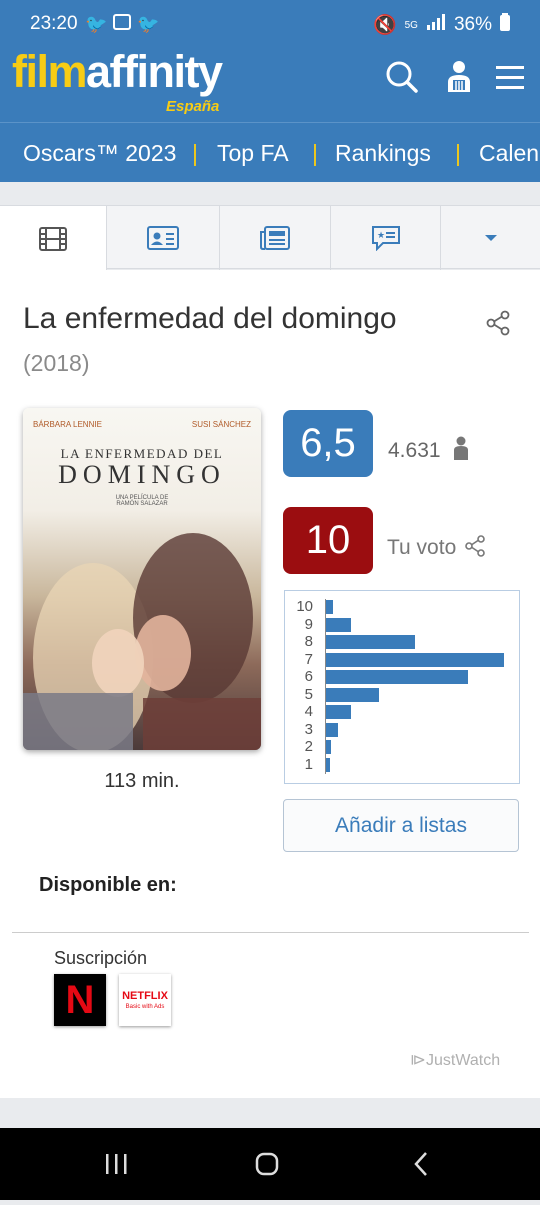  Describe the element at coordinates (193, 106) in the screenshot. I see `logo-region: España` at that location.